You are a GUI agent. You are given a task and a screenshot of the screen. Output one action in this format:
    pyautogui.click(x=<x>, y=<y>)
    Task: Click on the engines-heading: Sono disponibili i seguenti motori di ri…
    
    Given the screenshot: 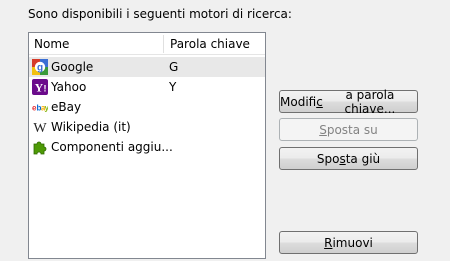 What is the action you would take?
    pyautogui.click(x=160, y=14)
    